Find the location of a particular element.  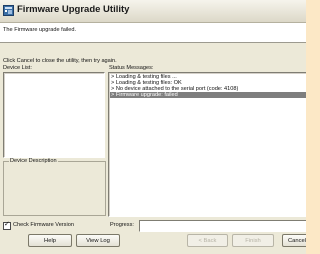

status-messages-label: Status Messages: is located at coordinates (131, 68).